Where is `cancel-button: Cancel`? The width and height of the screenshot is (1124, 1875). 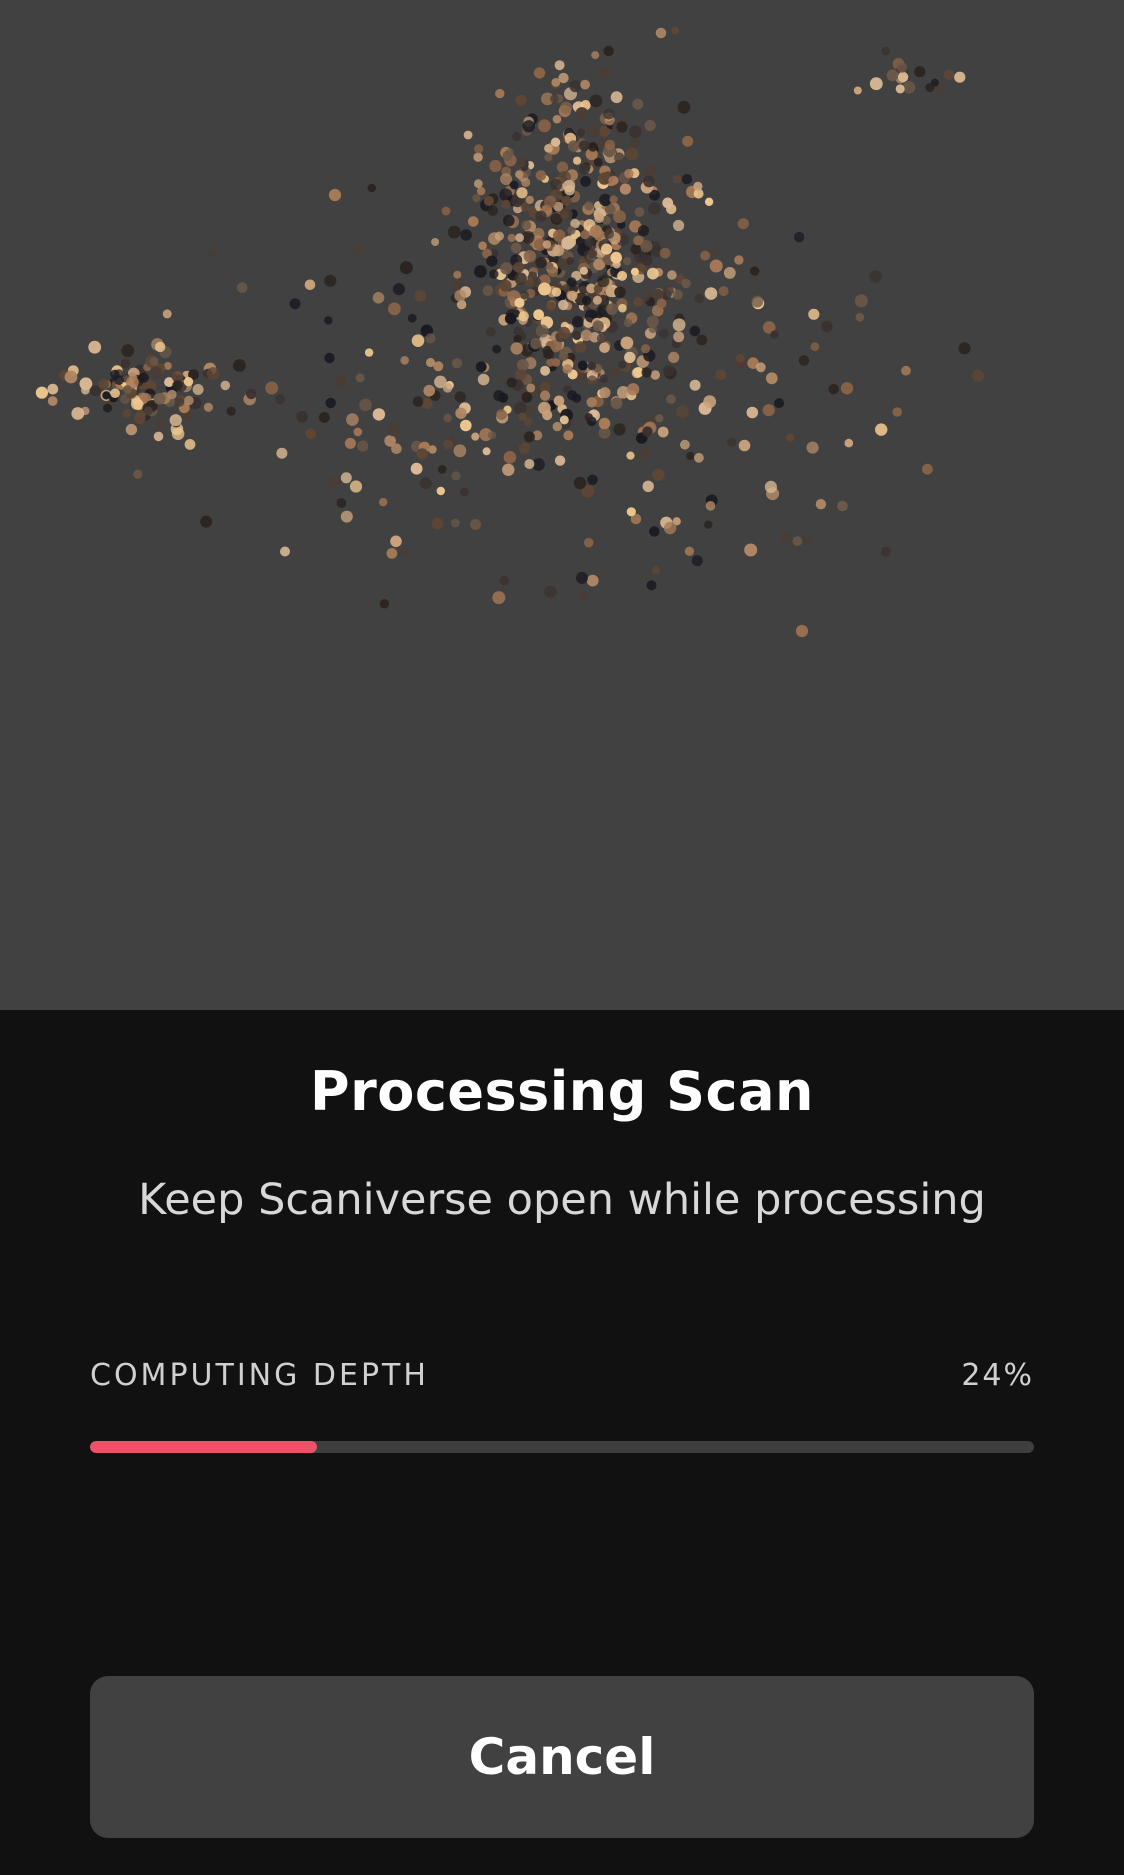 cancel-button: Cancel is located at coordinates (562, 1757).